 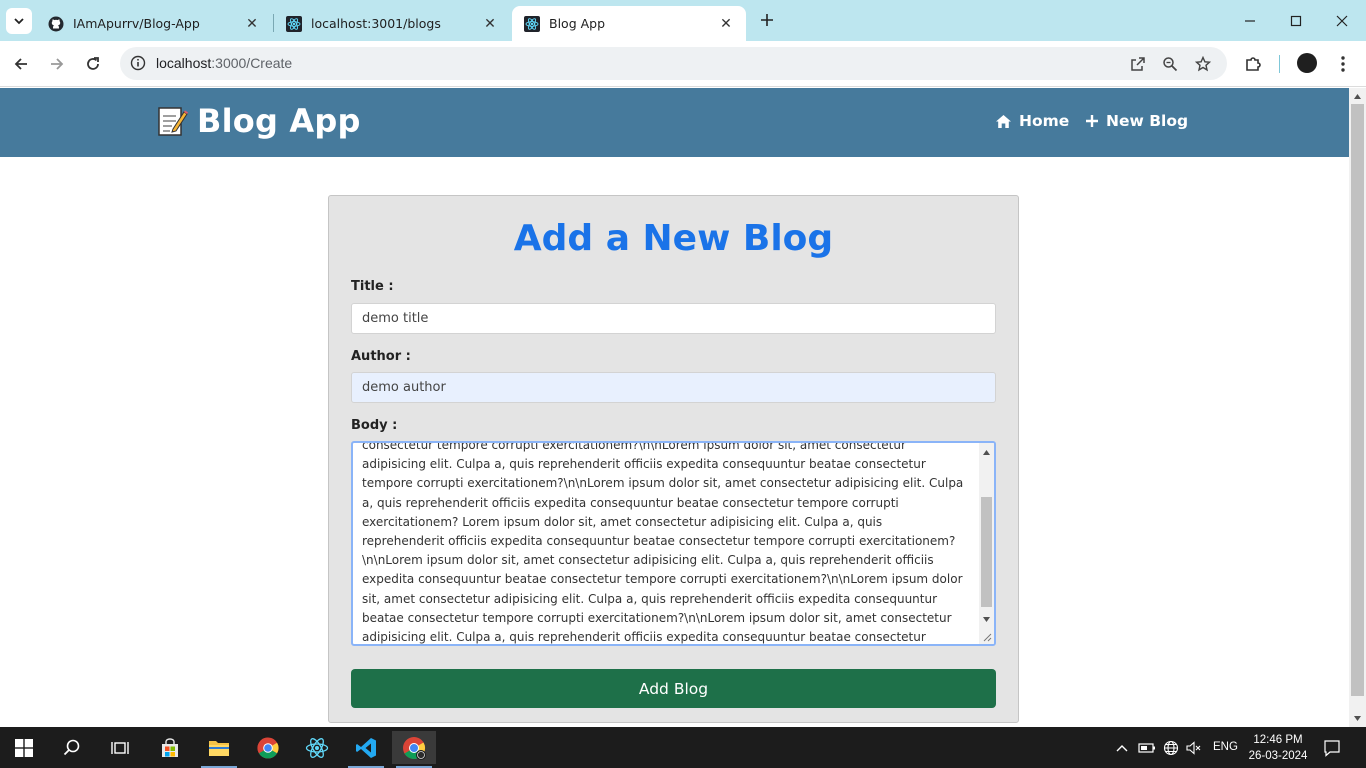 I want to click on taskbar-chrome, so click(x=268, y=747).